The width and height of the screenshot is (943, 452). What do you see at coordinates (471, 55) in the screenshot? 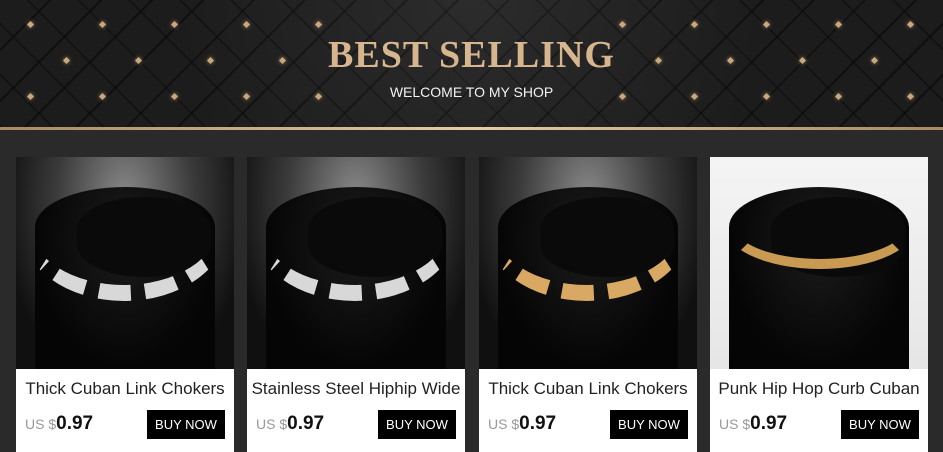
I see `banner-title: BEST SELLING` at bounding box center [471, 55].